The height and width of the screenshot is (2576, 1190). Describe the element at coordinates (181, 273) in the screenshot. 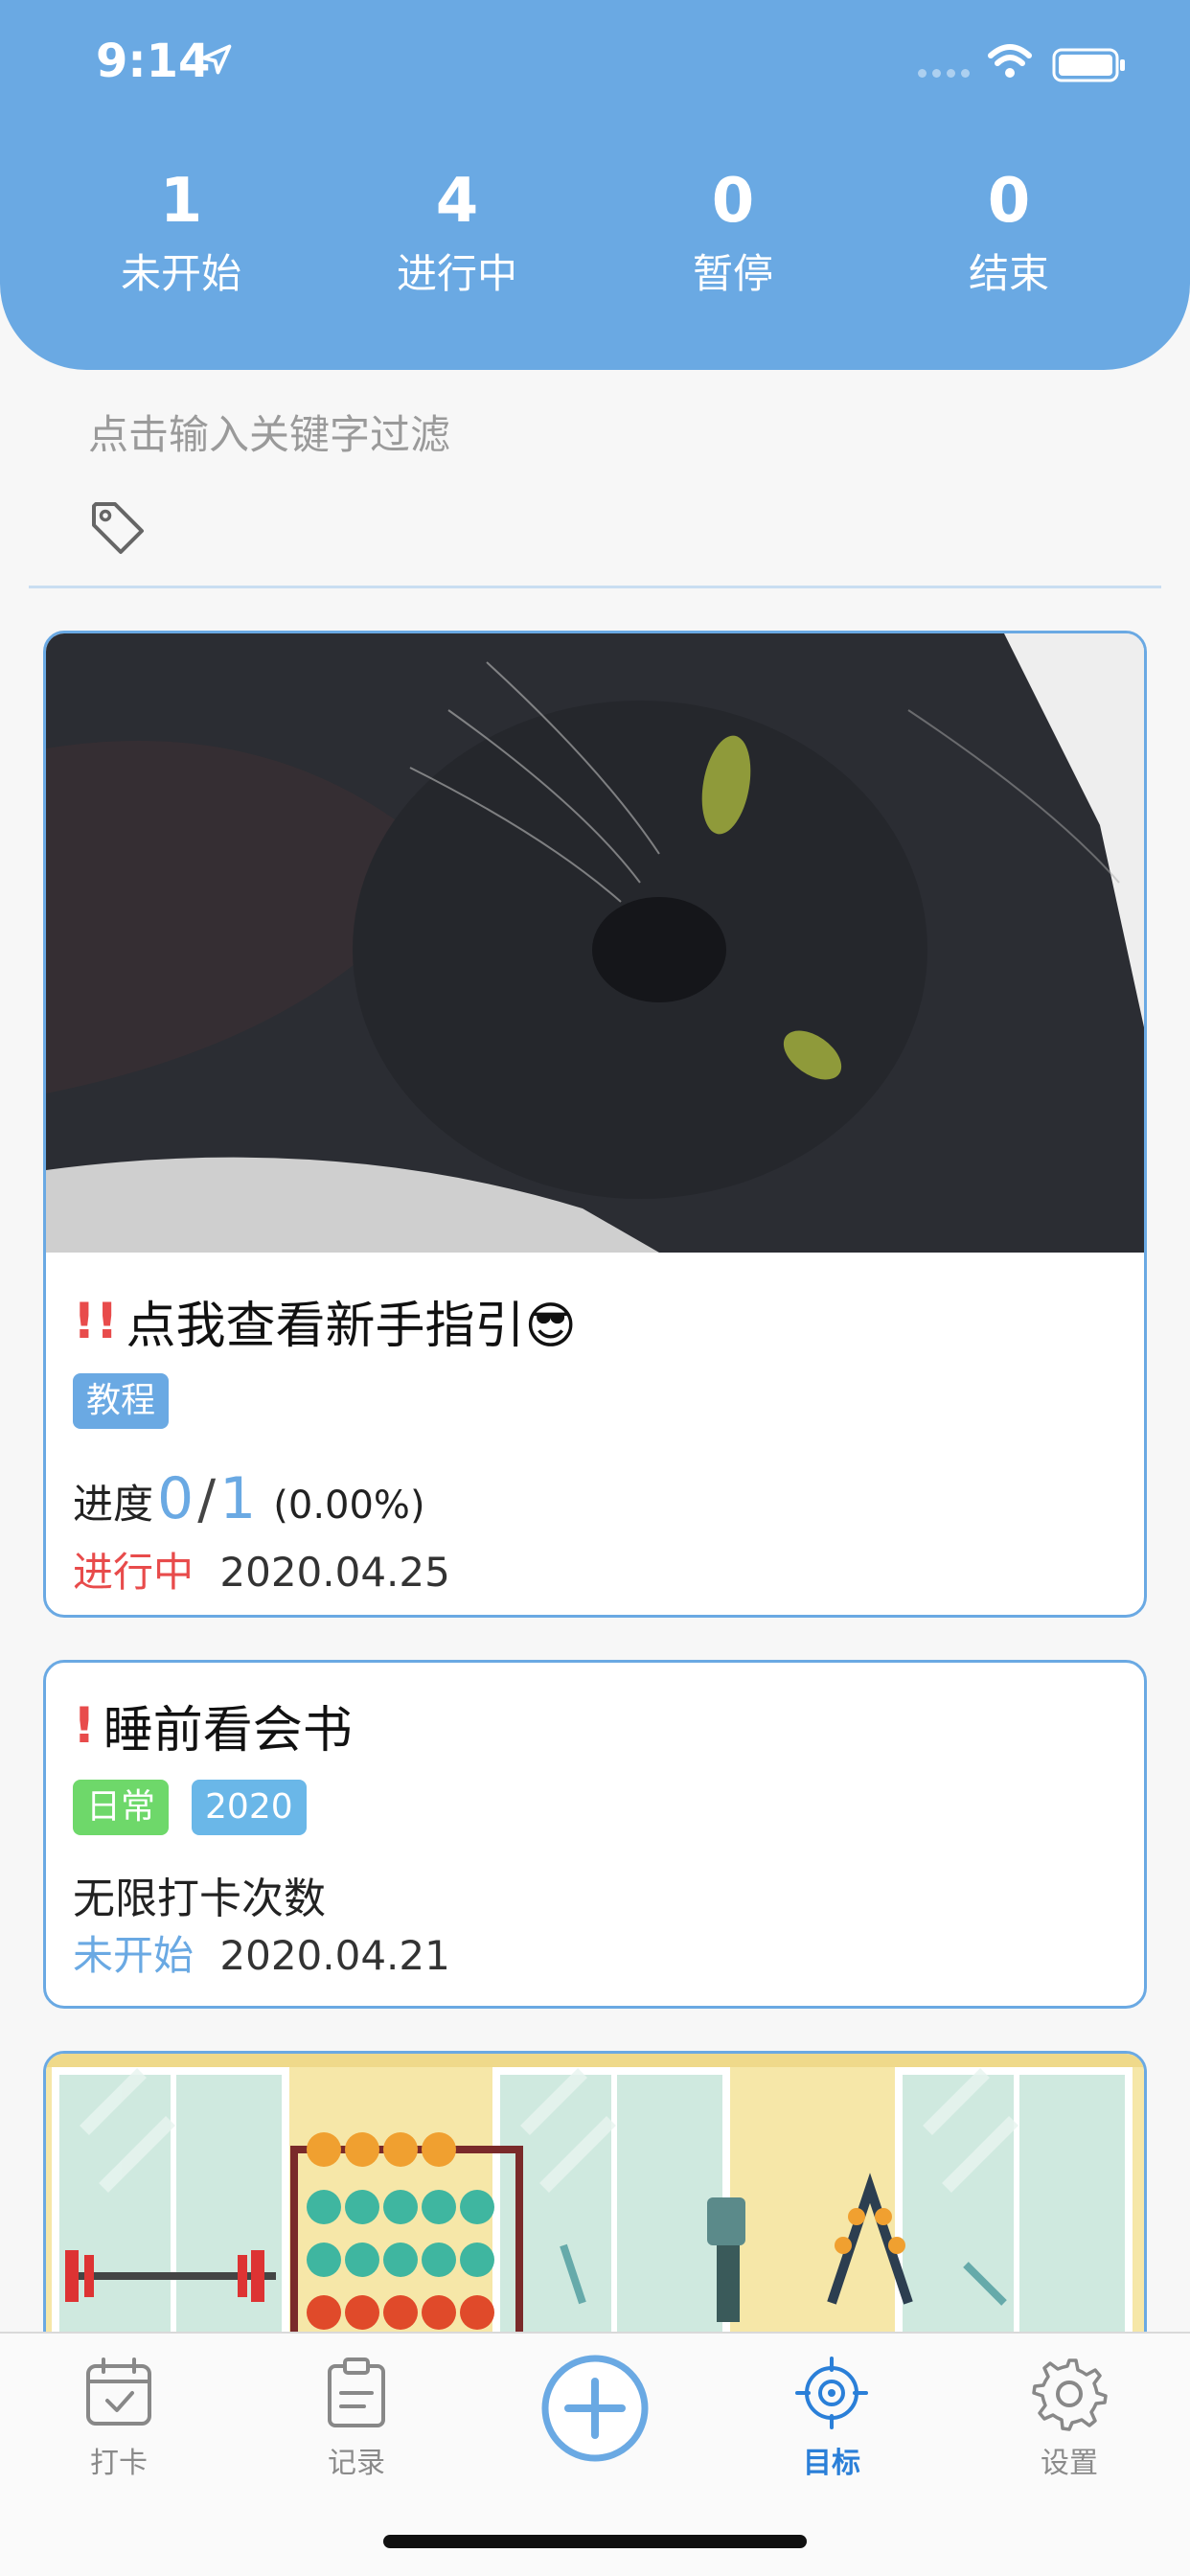

I see `stat-label: 未开始` at that location.